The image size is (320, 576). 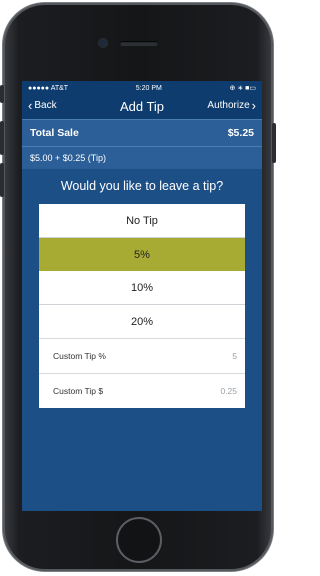 What do you see at coordinates (139, 540) in the screenshot?
I see `home-button` at bounding box center [139, 540].